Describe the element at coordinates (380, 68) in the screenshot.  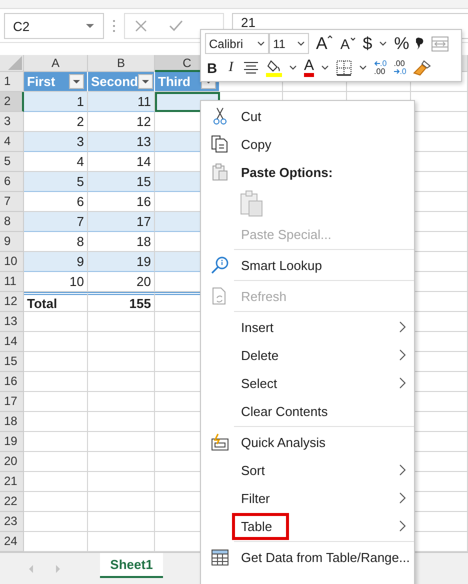
I see `increase-decimal-button: .0 .00` at that location.